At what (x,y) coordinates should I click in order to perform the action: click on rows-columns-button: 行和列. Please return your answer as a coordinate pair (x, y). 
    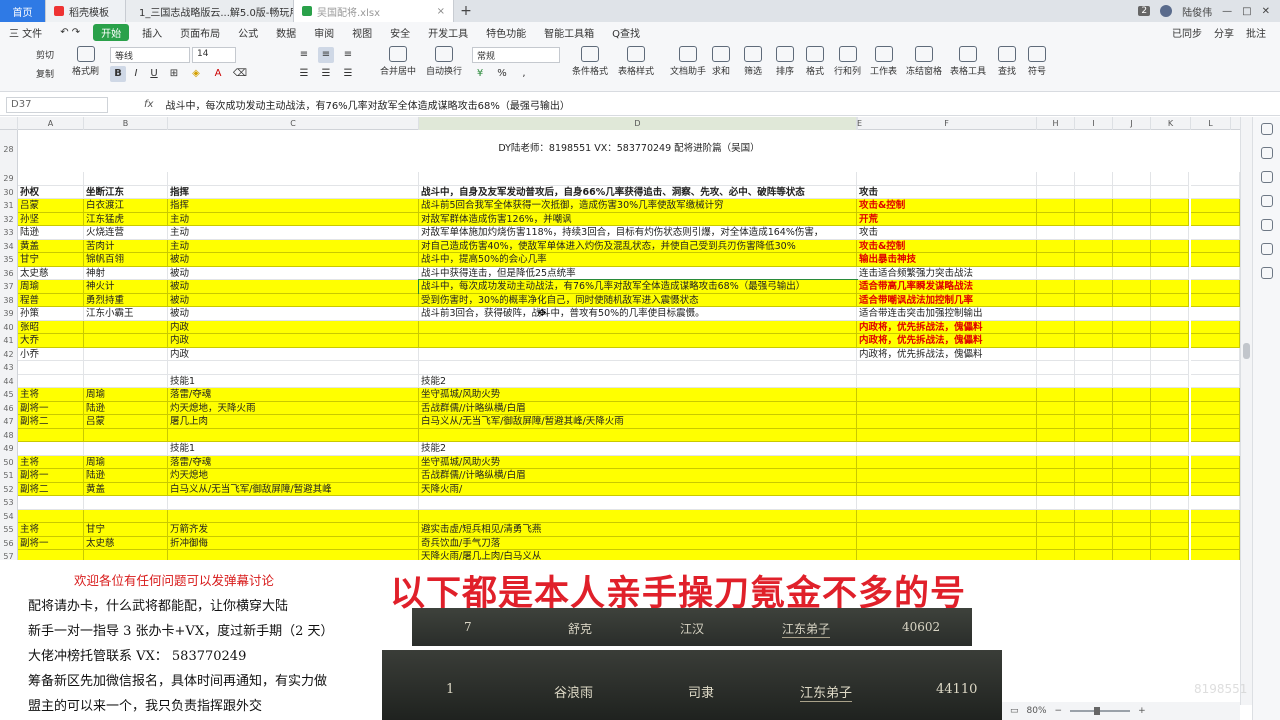
    Looking at the image, I should click on (847, 61).